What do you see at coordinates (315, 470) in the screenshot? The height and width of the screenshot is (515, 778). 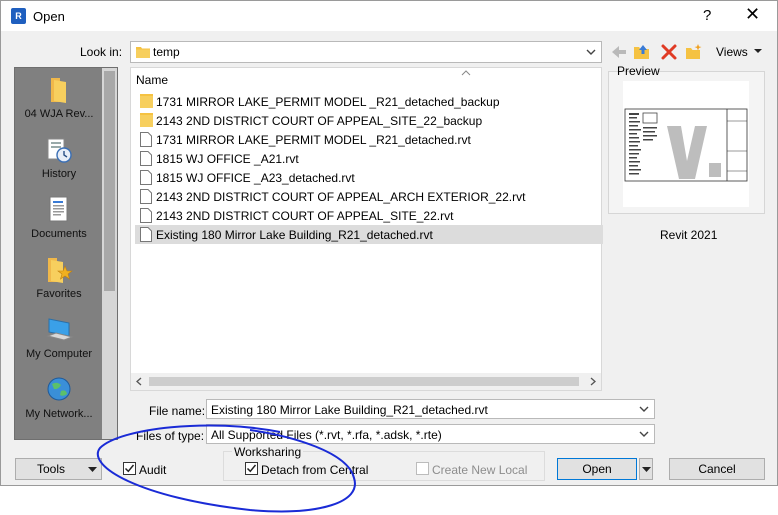 I see `detach-from-central-label: Detach from Central` at bounding box center [315, 470].